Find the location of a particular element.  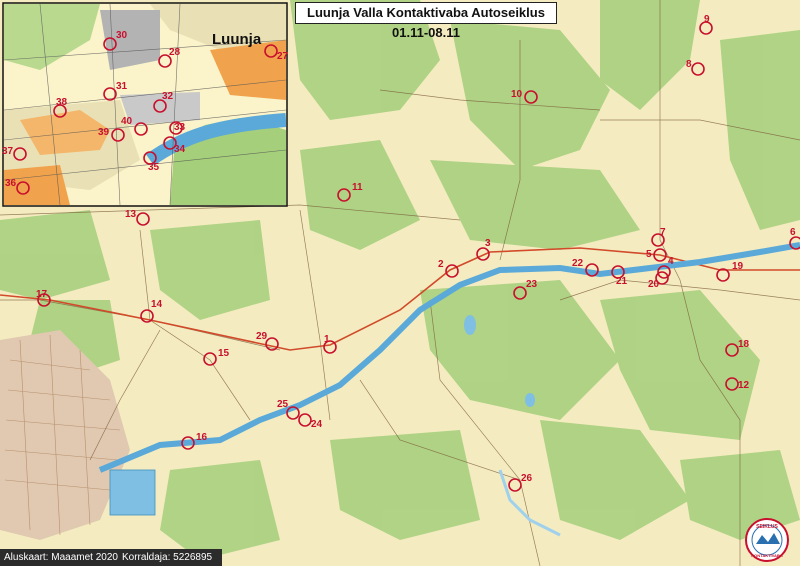

checkpoint-label-20: 20 is located at coordinates (654, 284).